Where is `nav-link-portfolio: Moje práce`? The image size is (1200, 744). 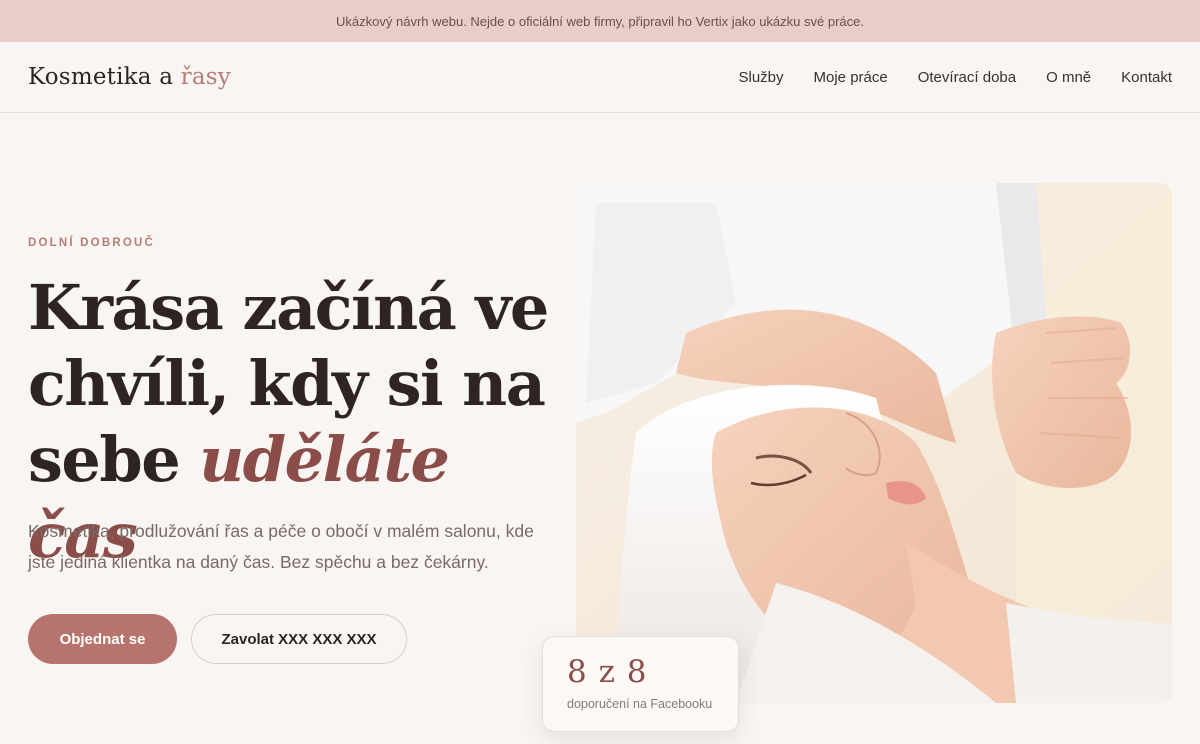
nav-link-portfolio: Moje práce is located at coordinates (851, 77).